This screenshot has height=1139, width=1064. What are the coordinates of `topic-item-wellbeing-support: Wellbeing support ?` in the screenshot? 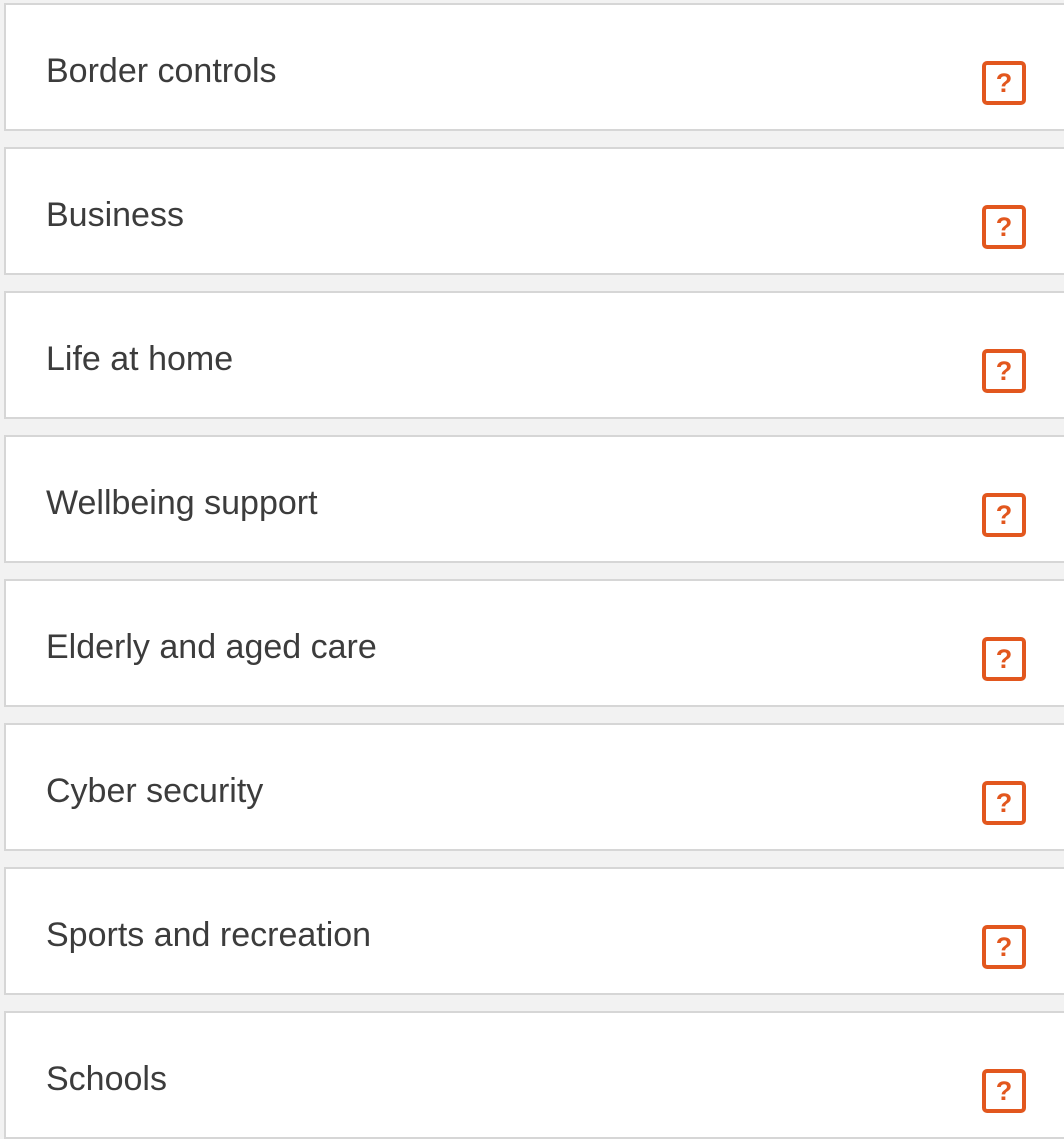 It's located at (534, 499).